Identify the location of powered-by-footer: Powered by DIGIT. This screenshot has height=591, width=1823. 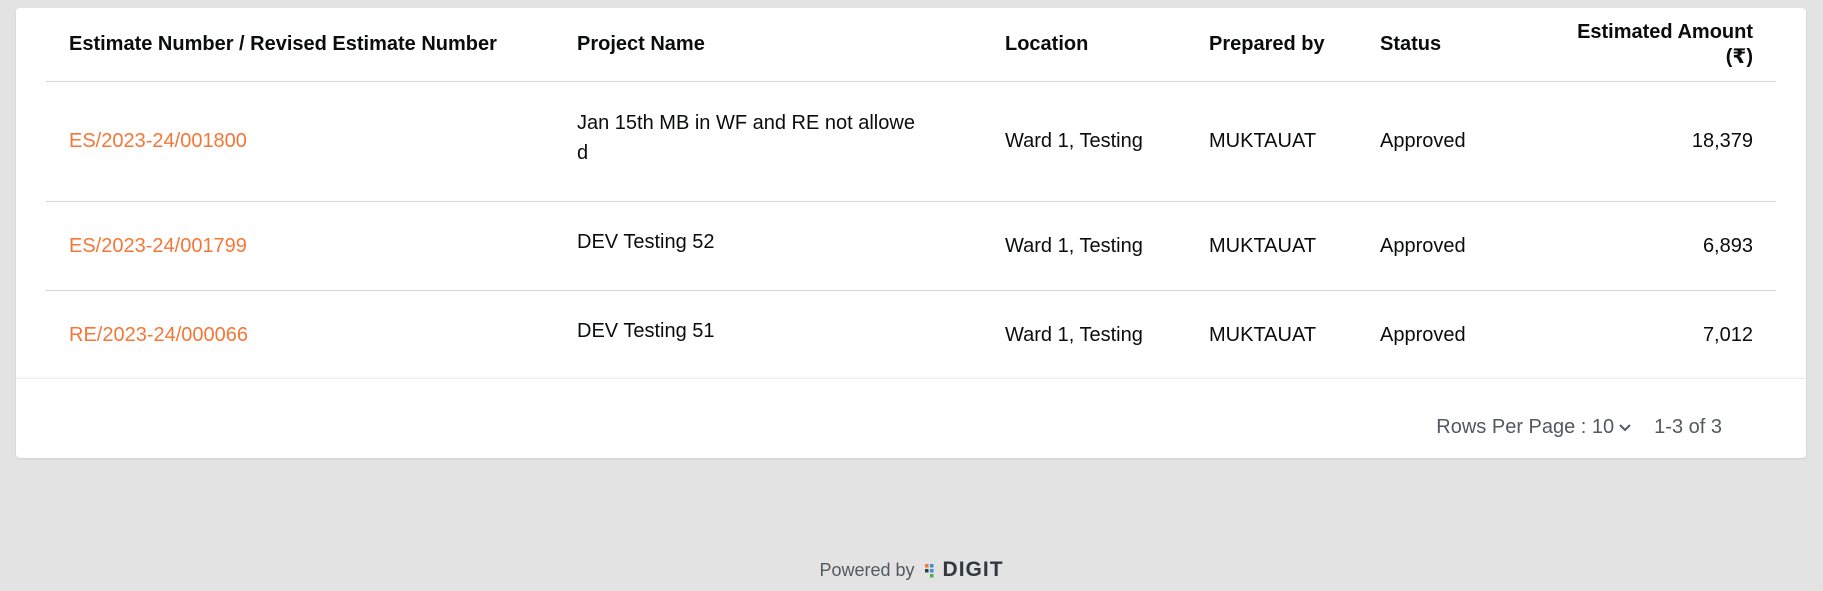
(911, 570).